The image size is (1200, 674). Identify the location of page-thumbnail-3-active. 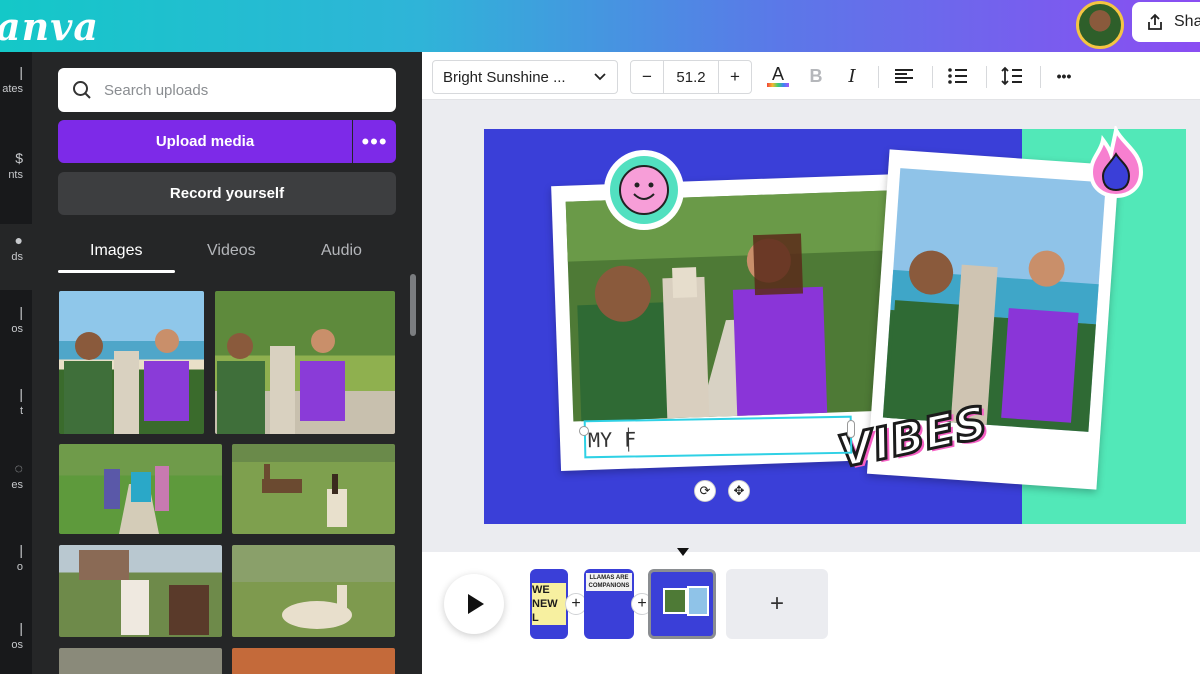
(682, 604).